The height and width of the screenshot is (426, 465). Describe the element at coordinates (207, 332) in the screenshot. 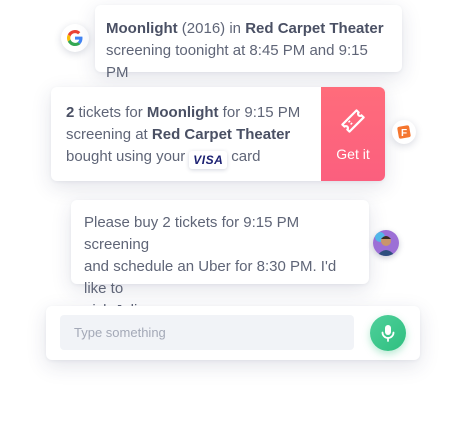

I see `message-input` at that location.